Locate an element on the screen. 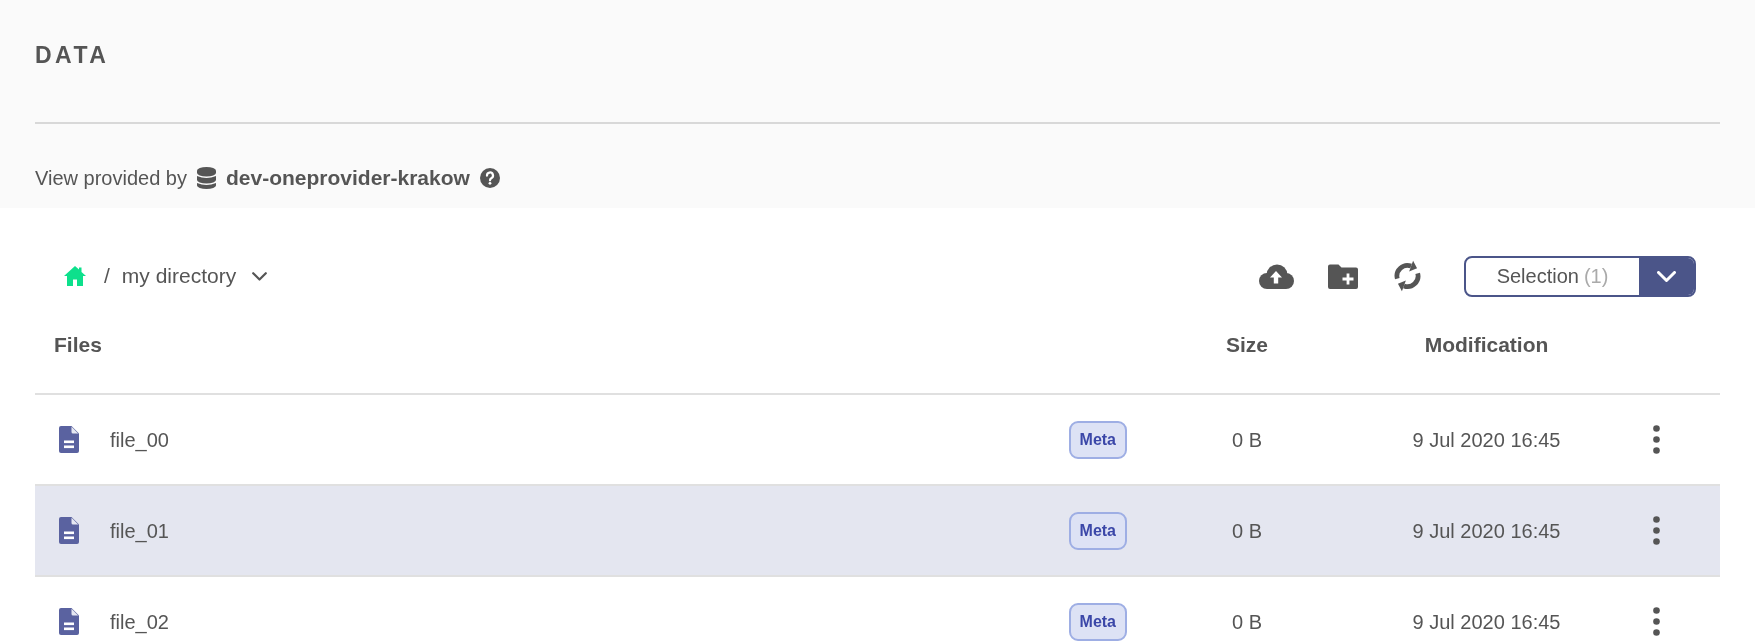  provider-label: View provided by is located at coordinates (111, 178).